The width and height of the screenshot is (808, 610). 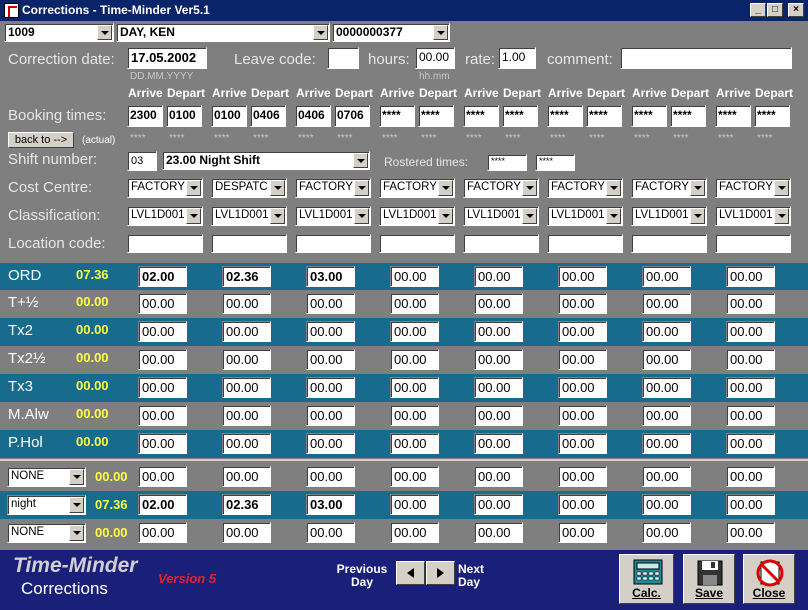 What do you see at coordinates (41, 140) in the screenshot?
I see `back-to-button: back to -->` at bounding box center [41, 140].